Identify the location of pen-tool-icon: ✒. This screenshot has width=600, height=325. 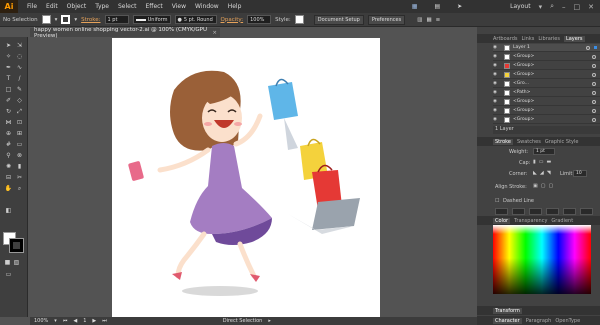
(8, 68).